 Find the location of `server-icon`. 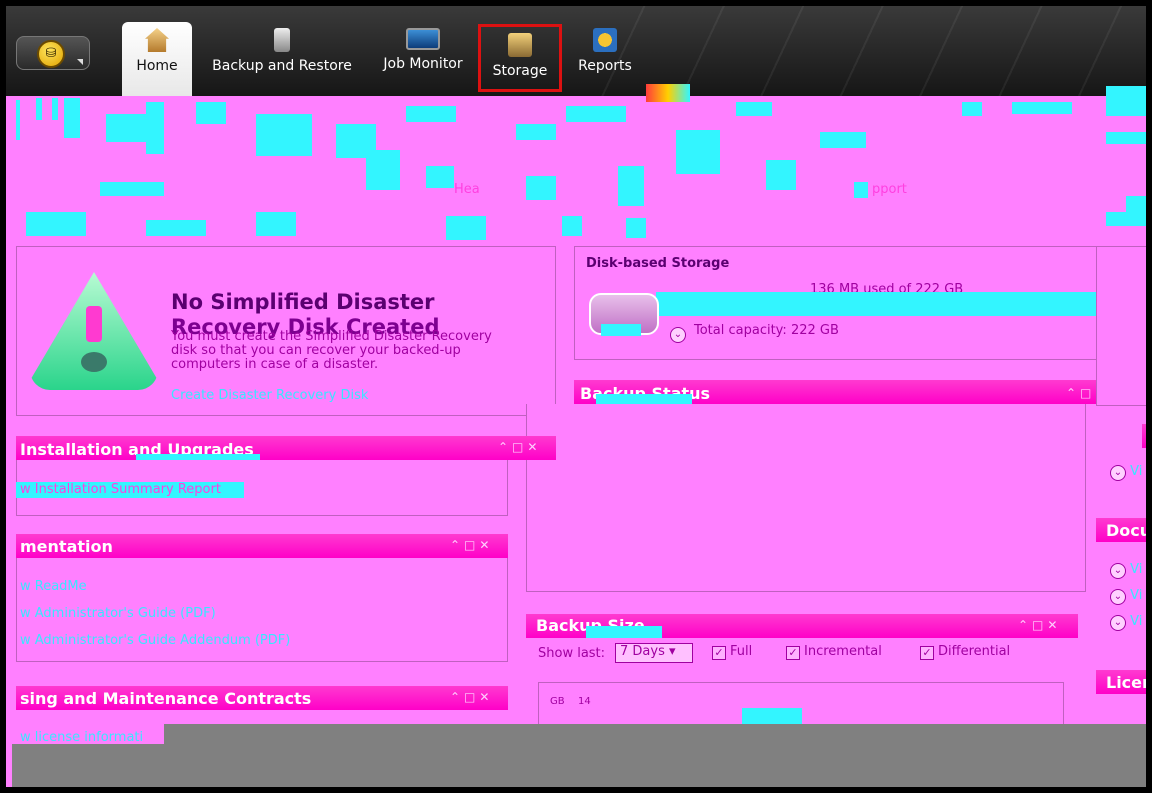

server-icon is located at coordinates (282, 40).